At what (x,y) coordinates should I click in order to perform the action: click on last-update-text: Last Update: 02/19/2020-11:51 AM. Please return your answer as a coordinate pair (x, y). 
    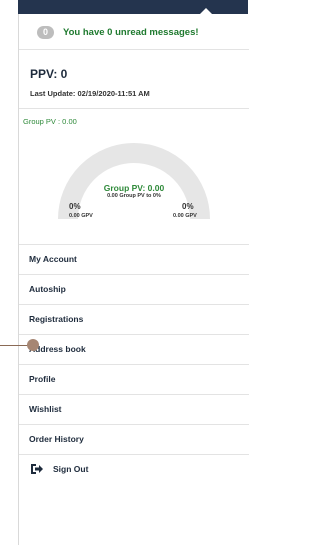
    Looking at the image, I should click on (90, 93).